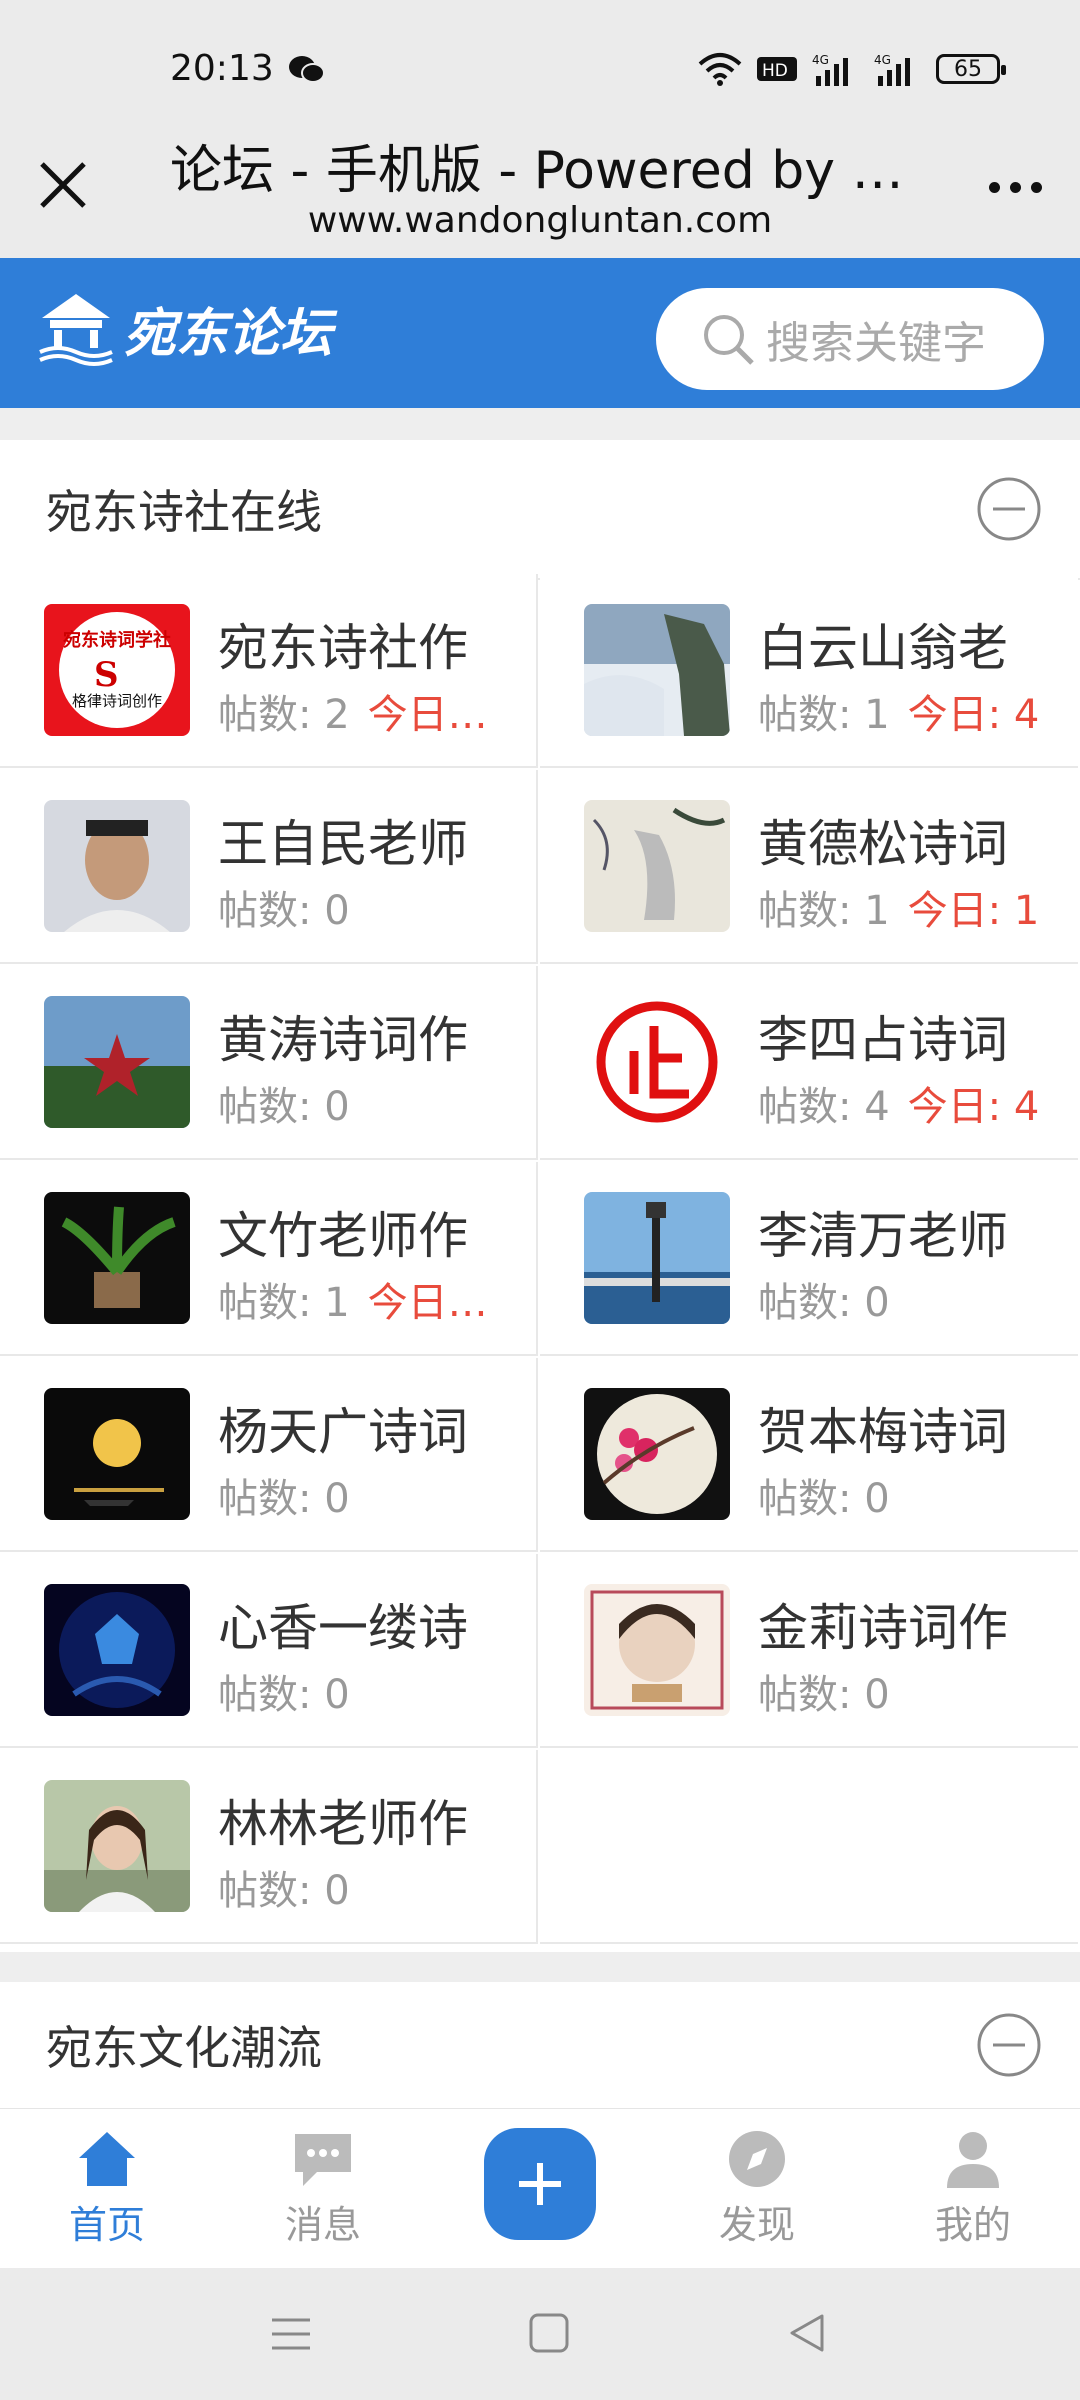 The image size is (1080, 2400). I want to click on forum-item: 李四占诗词 帖数: 4 今日: 4, so click(809, 1063).